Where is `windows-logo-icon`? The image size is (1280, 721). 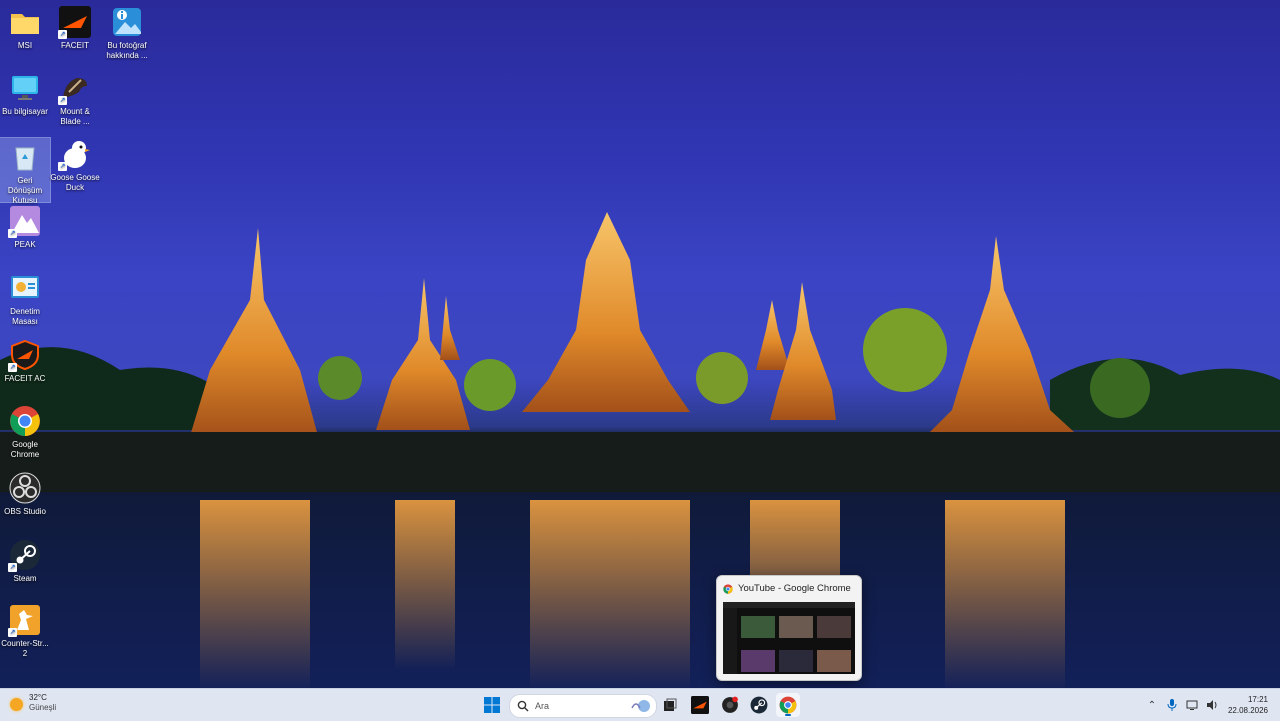
windows-logo-icon is located at coordinates (492, 705).